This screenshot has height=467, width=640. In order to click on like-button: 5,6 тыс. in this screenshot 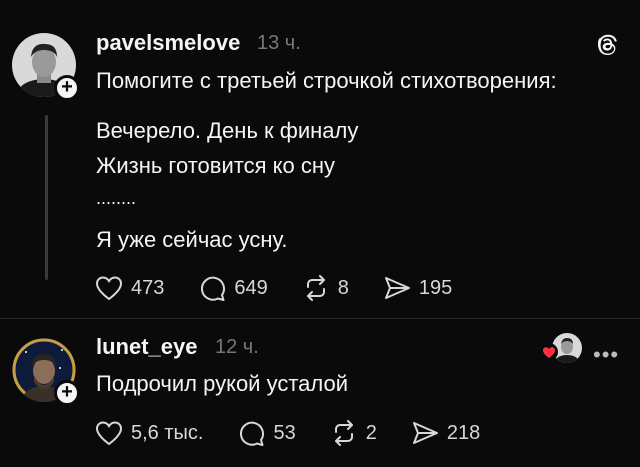, I will do `click(149, 433)`.